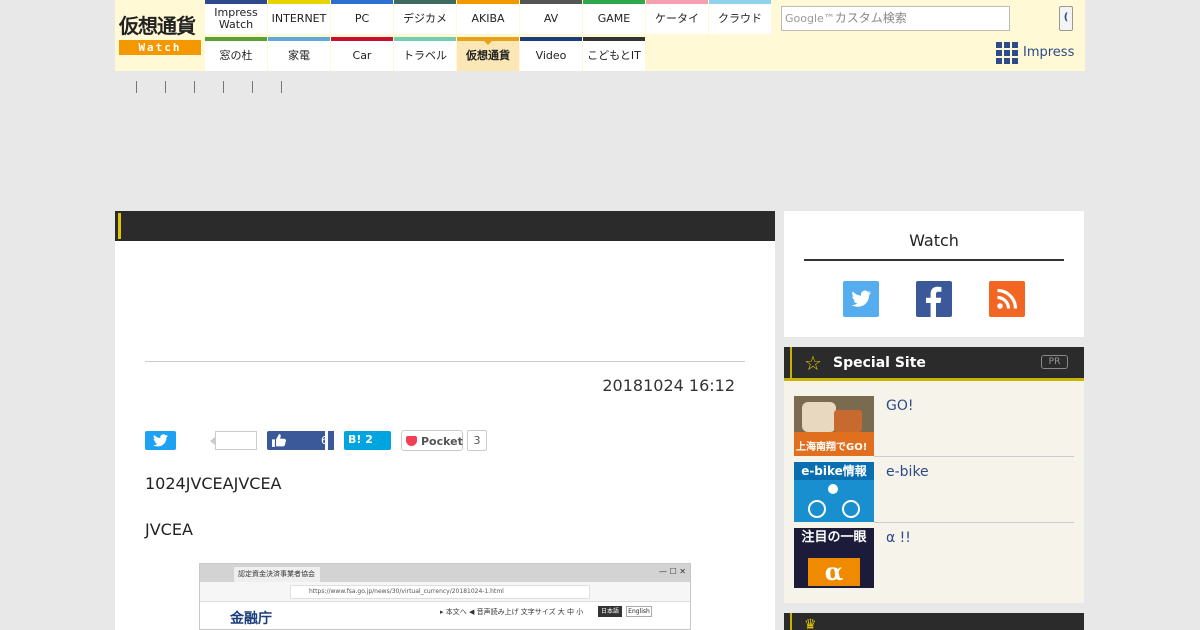  Describe the element at coordinates (834, 572) in the screenshot. I see `thumbnail-alpha: α` at that location.